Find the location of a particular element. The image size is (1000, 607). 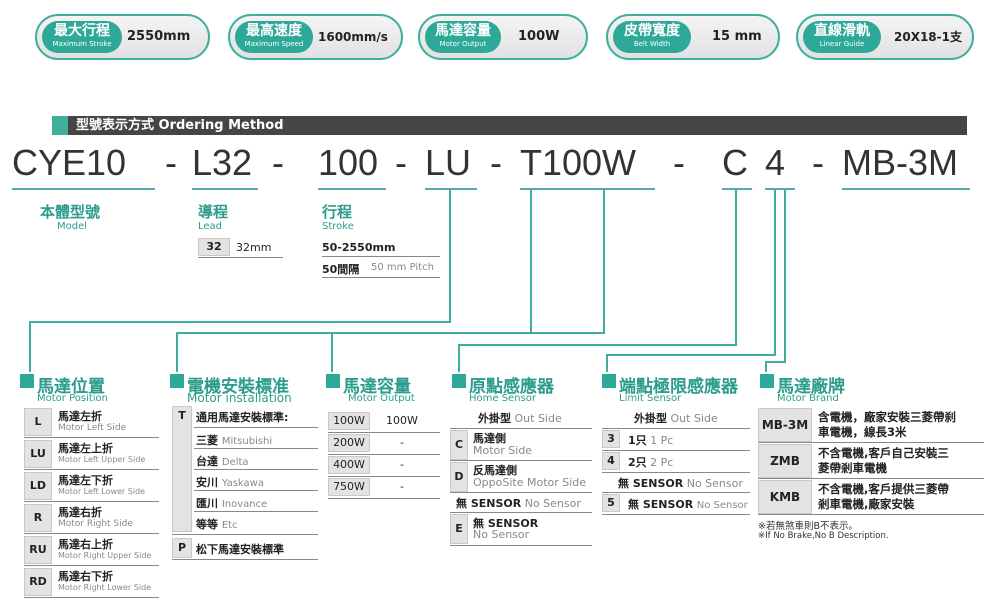

install-row: 等等 Etc is located at coordinates (217, 524).